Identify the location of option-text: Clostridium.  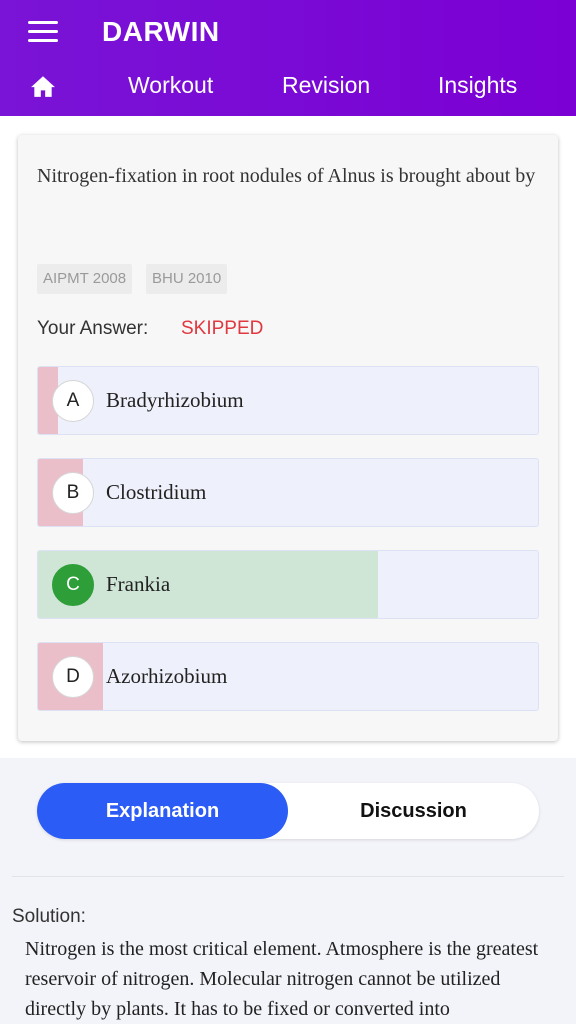
(156, 492).